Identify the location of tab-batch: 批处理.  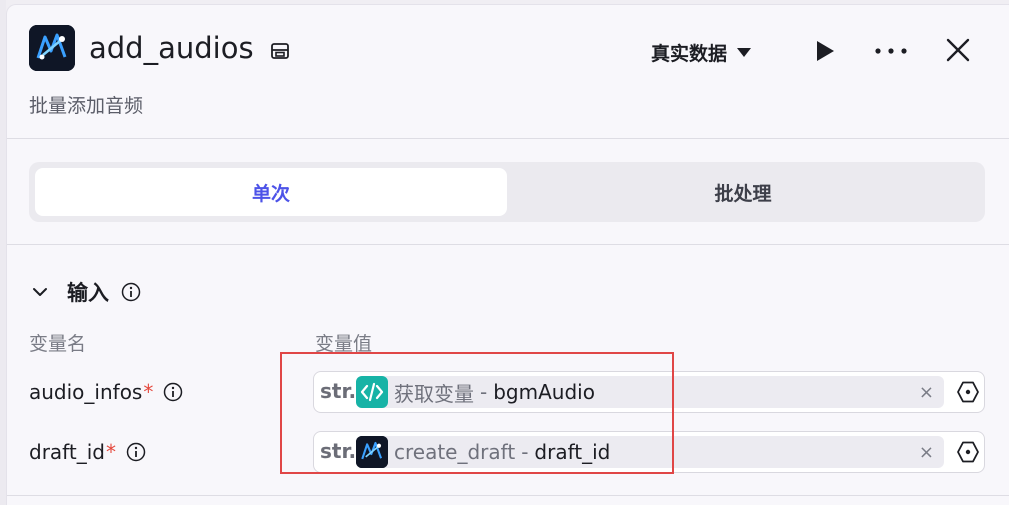
(743, 192).